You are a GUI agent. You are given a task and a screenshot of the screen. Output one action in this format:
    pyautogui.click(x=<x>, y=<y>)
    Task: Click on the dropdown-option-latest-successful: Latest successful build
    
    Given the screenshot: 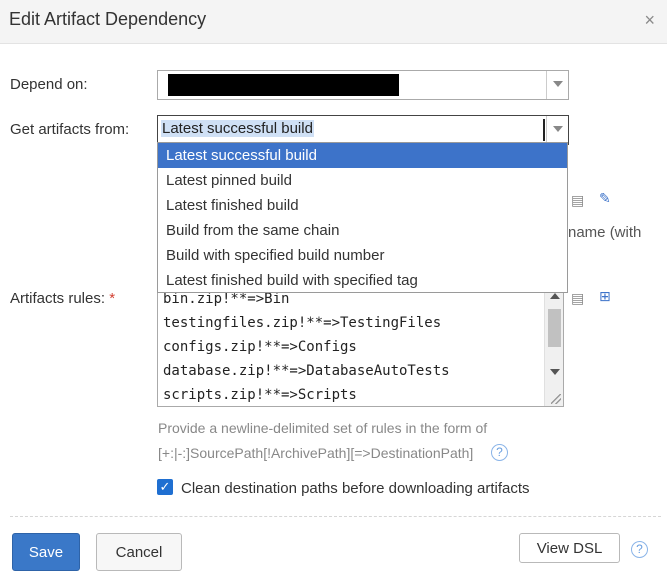 What is the action you would take?
    pyautogui.click(x=362, y=155)
    